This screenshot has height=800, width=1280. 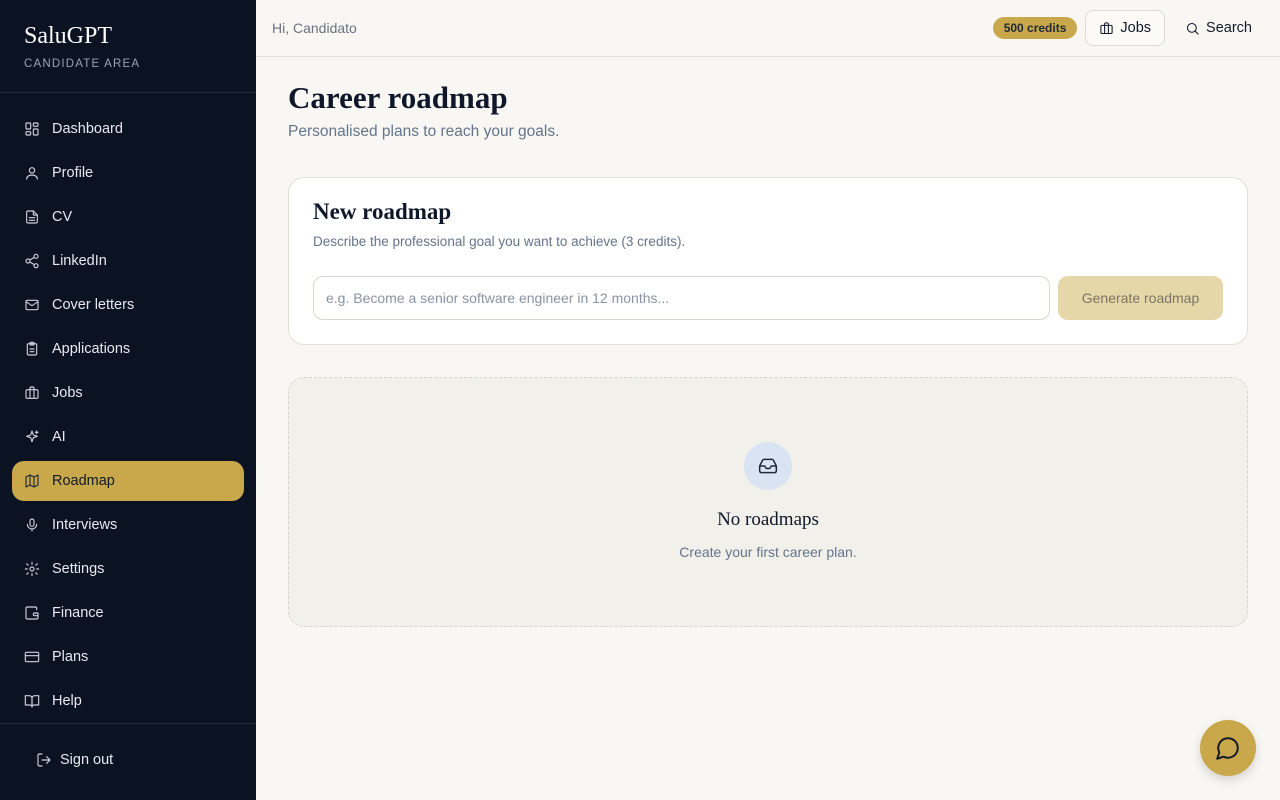 What do you see at coordinates (1229, 28) in the screenshot?
I see `search-button-label: Search` at bounding box center [1229, 28].